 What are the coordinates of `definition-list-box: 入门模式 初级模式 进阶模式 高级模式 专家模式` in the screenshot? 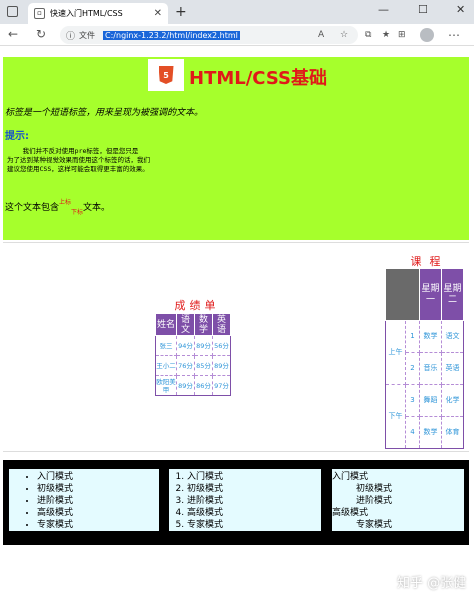 It's located at (398, 500).